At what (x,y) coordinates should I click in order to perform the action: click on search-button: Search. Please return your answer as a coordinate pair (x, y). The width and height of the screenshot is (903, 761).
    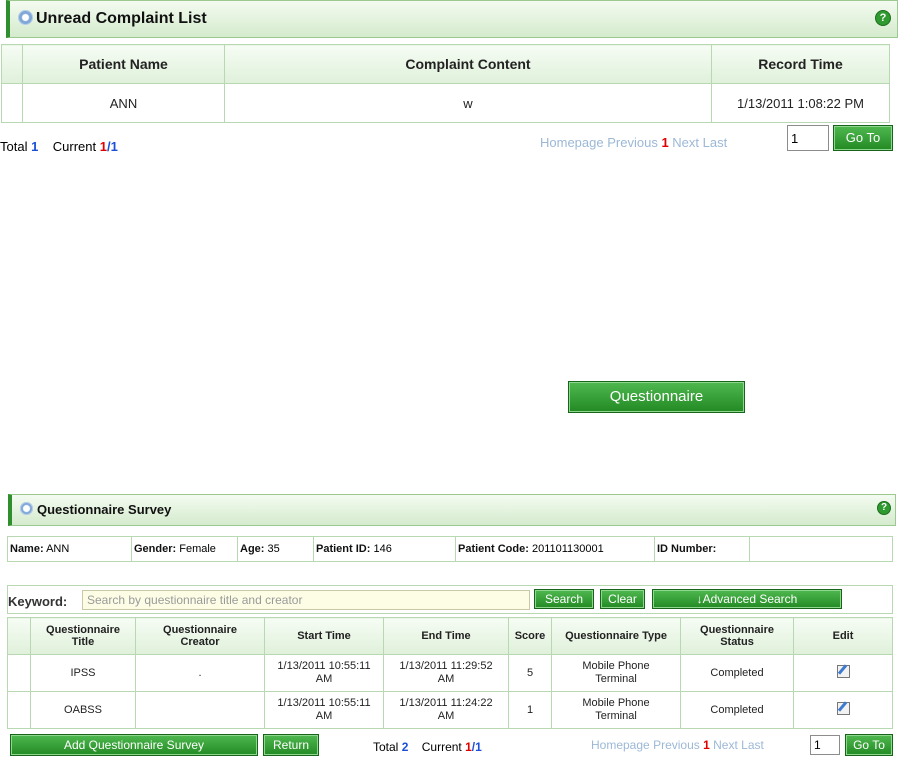
    Looking at the image, I should click on (564, 599).